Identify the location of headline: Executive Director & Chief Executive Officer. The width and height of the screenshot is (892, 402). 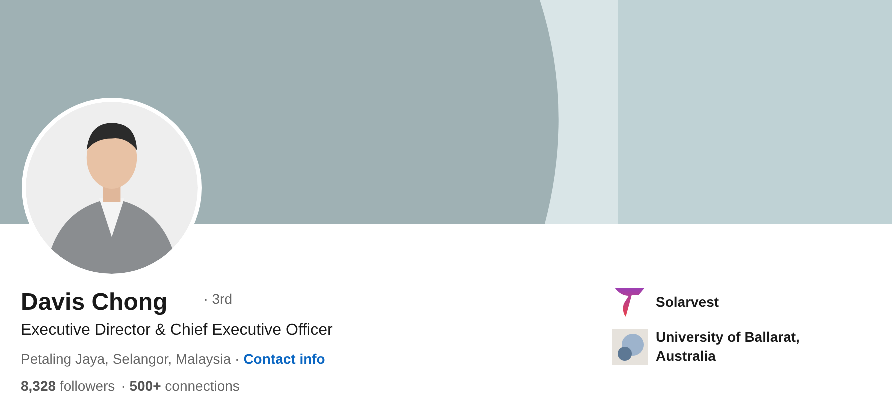
(177, 331).